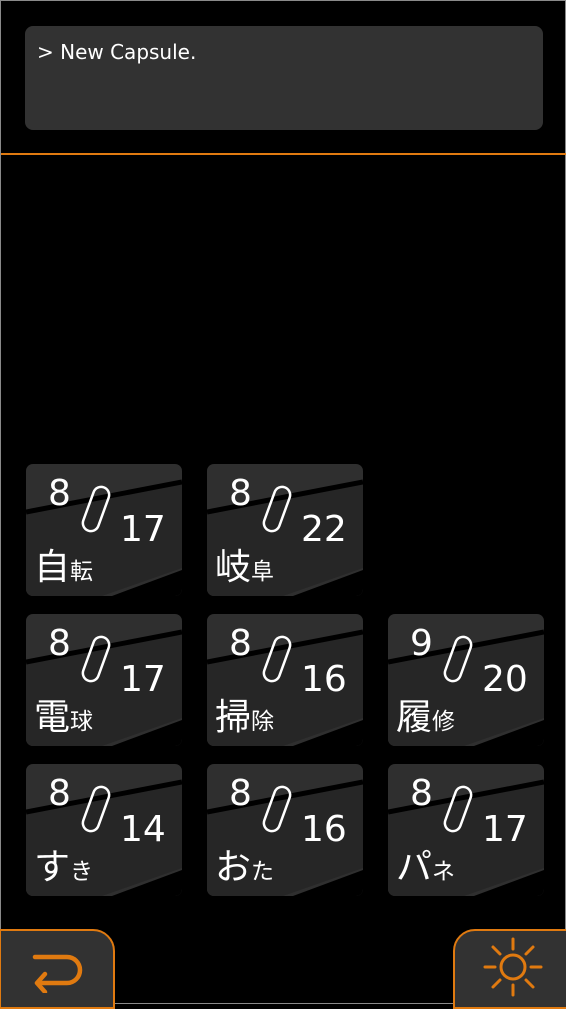 The image size is (566, 1009). What do you see at coordinates (284, 78) in the screenshot?
I see `console-output: > New Capsule.` at bounding box center [284, 78].